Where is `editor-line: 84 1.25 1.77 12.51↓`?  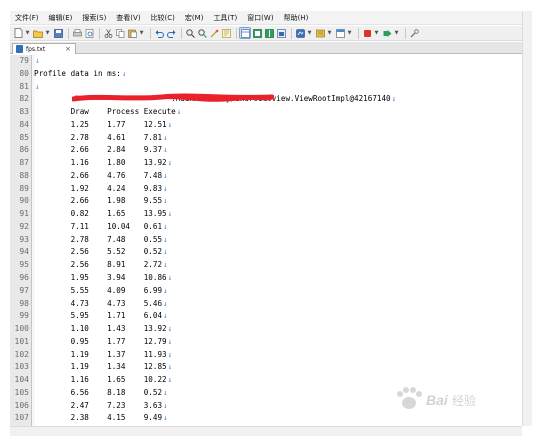 editor-line: 84 1.25 1.77 12.51↓ is located at coordinates (266, 125).